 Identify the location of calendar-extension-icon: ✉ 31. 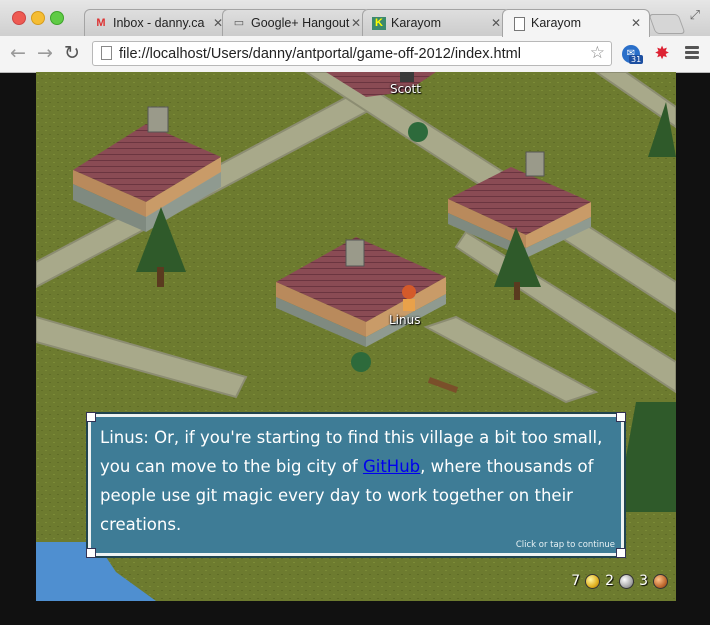
(633, 54).